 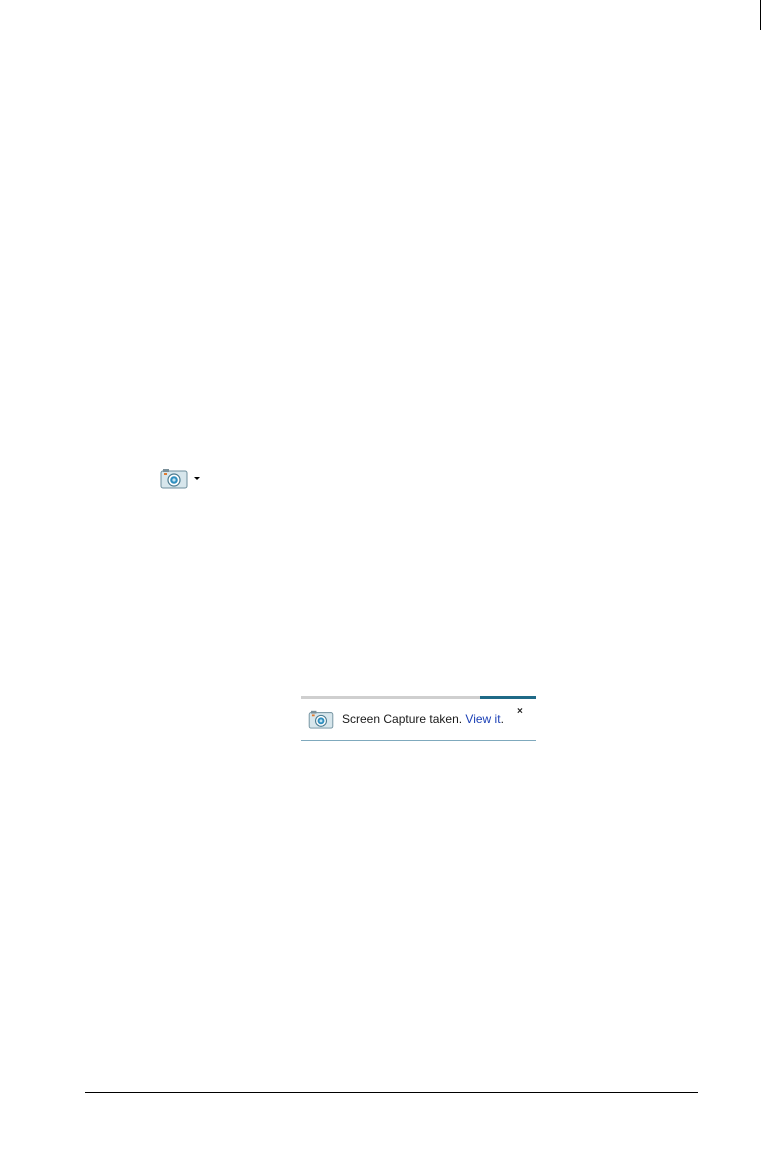 What do you see at coordinates (760, 15) in the screenshot?
I see `top-margin-rule` at bounding box center [760, 15].